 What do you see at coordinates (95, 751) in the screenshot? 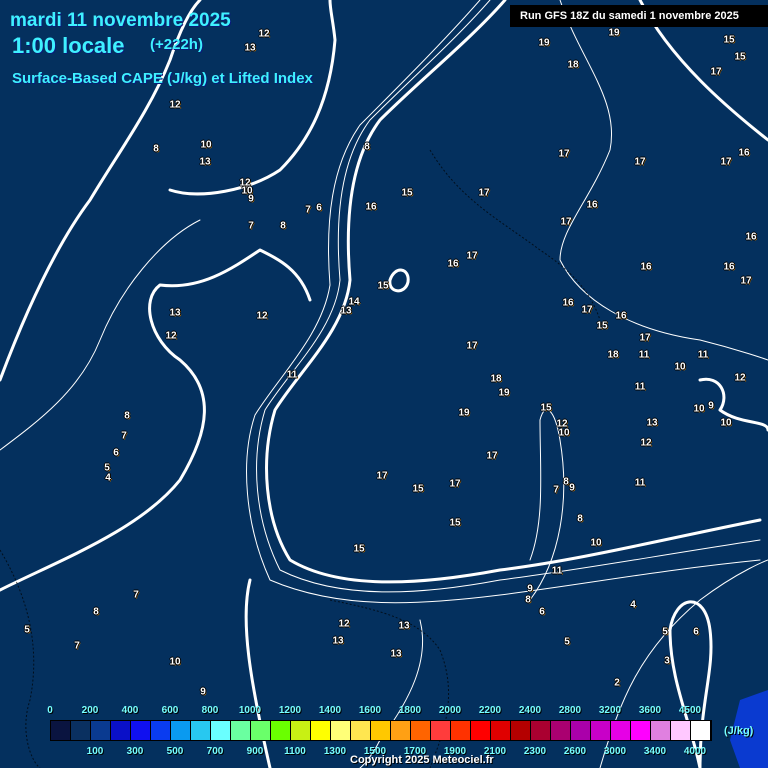
I see `legend-tick-bottom: 100` at bounding box center [95, 751].